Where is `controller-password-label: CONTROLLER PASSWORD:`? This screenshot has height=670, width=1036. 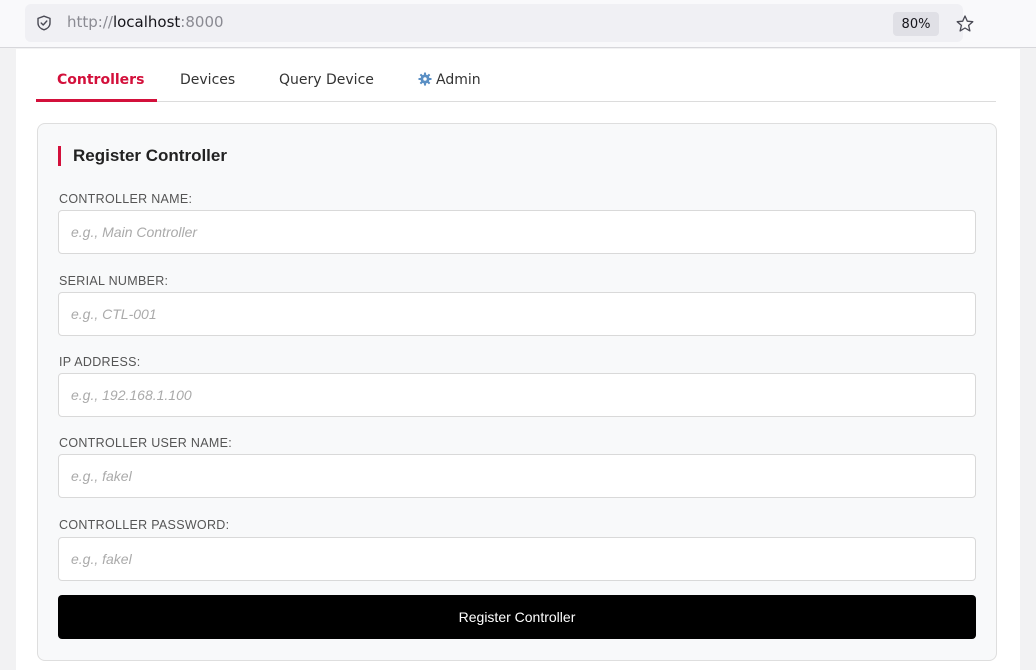 controller-password-label: CONTROLLER PASSWORD: is located at coordinates (144, 525).